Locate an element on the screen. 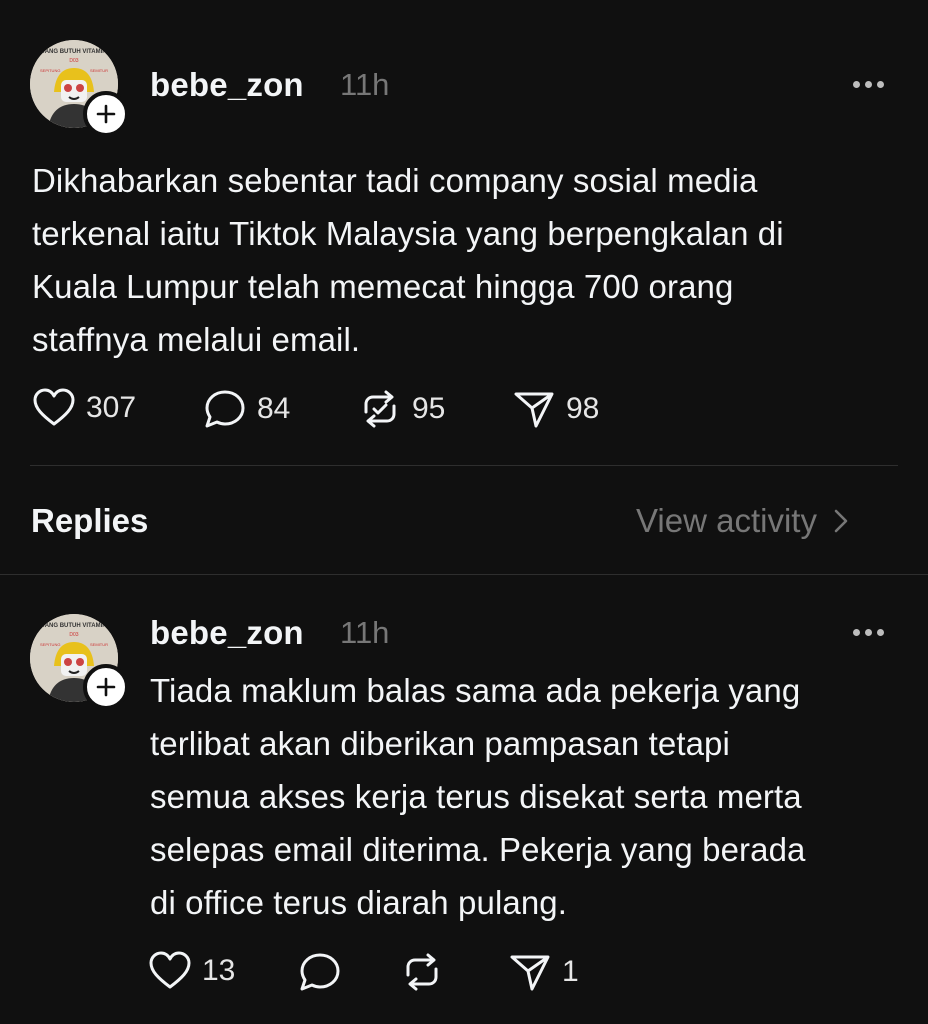  reply-share-count: 1 is located at coordinates (570, 971).